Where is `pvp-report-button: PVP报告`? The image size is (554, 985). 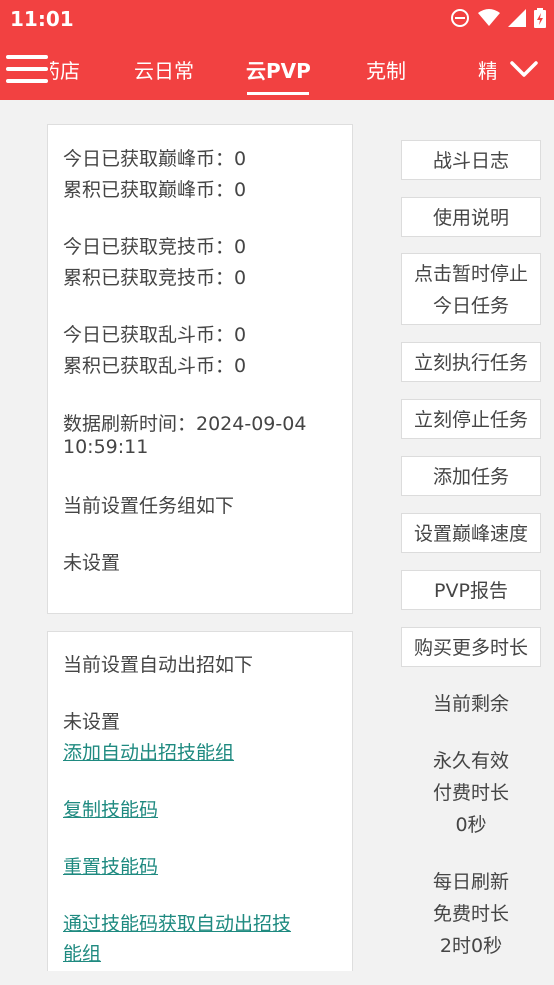 pvp-report-button: PVP报告 is located at coordinates (471, 590).